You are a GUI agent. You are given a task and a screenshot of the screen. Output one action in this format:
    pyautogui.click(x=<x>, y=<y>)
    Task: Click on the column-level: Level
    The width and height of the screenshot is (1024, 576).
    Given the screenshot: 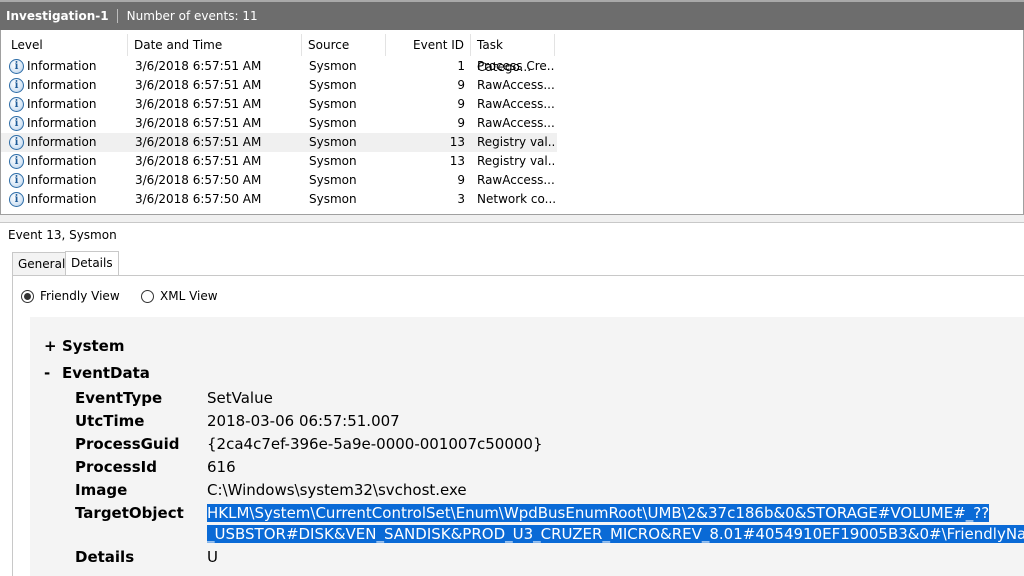 What is the action you would take?
    pyautogui.click(x=66, y=45)
    